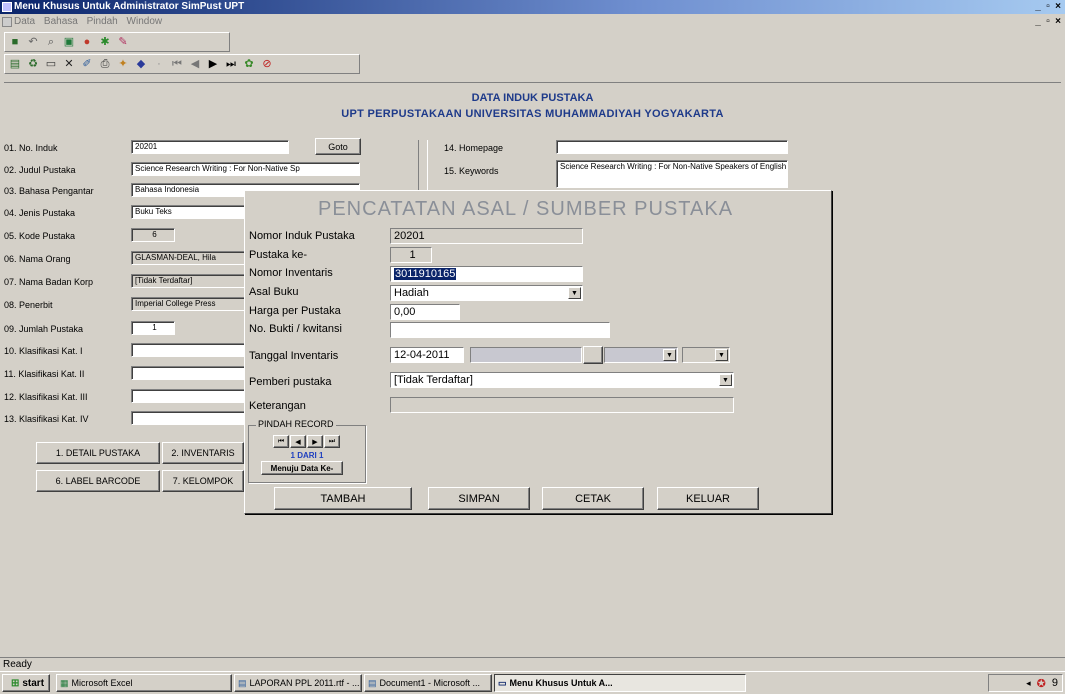 This screenshot has height=694, width=1065. I want to click on delete-icon: ✕, so click(69, 64).